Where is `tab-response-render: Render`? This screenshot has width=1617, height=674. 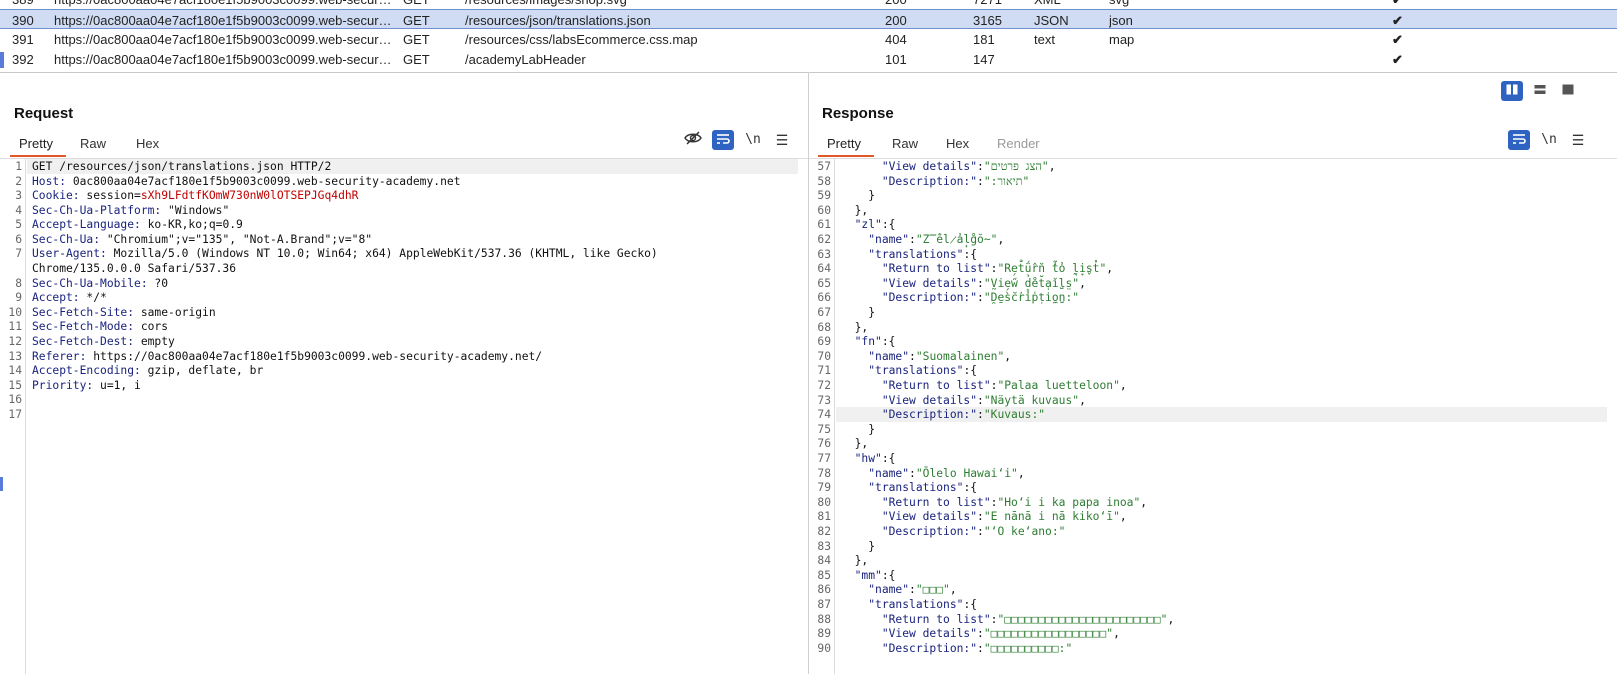
tab-response-render: Render is located at coordinates (1018, 143).